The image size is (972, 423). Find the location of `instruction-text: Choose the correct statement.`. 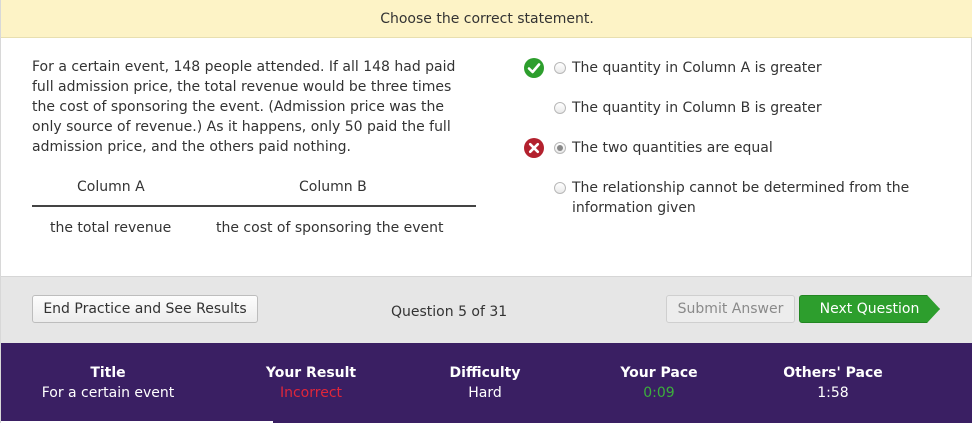

instruction-text: Choose the correct statement. is located at coordinates (487, 18).